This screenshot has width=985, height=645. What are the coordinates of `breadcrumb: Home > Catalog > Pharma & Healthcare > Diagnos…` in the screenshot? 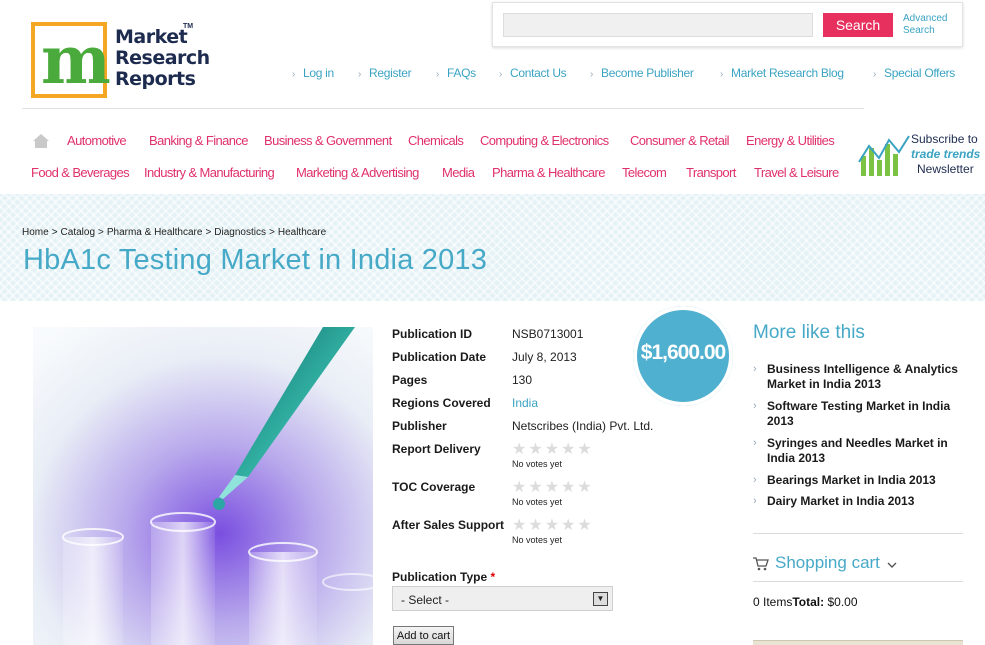 It's located at (174, 232).